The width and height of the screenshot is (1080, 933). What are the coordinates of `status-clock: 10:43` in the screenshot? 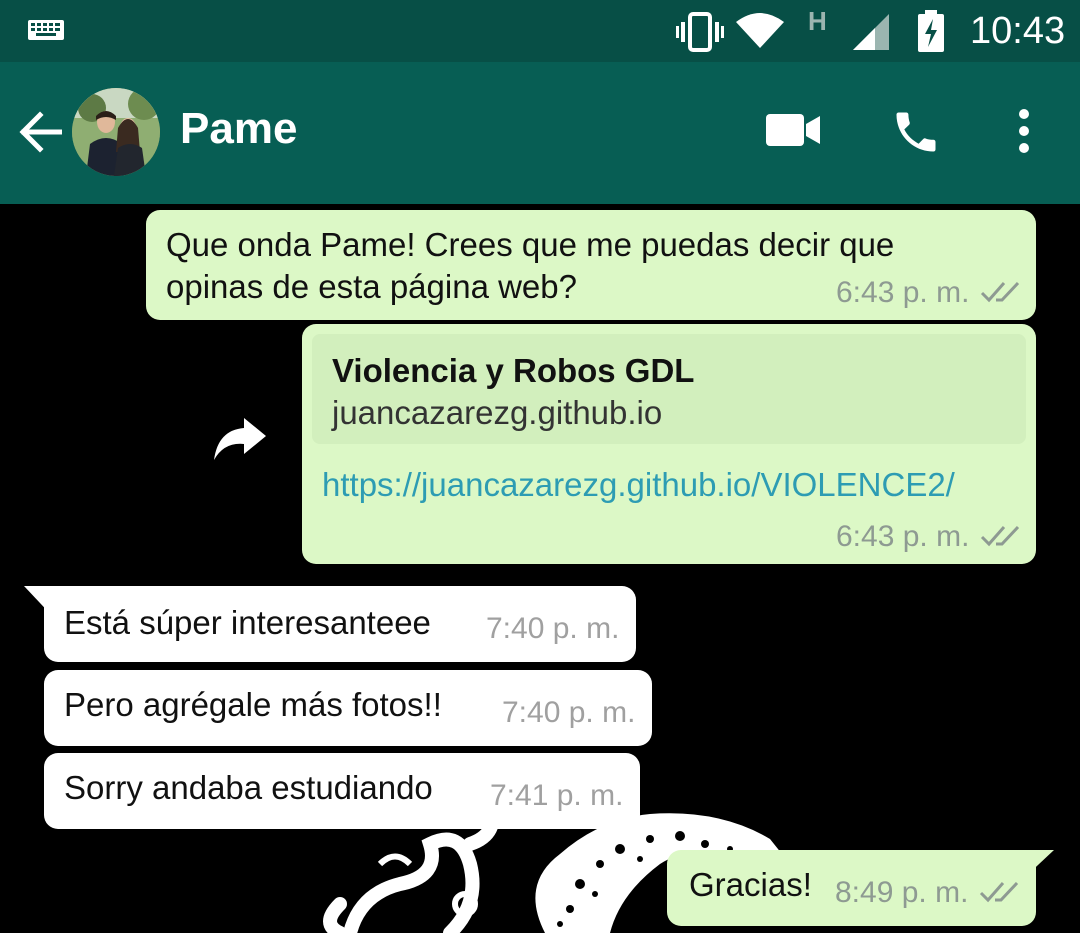 It's located at (1018, 31).